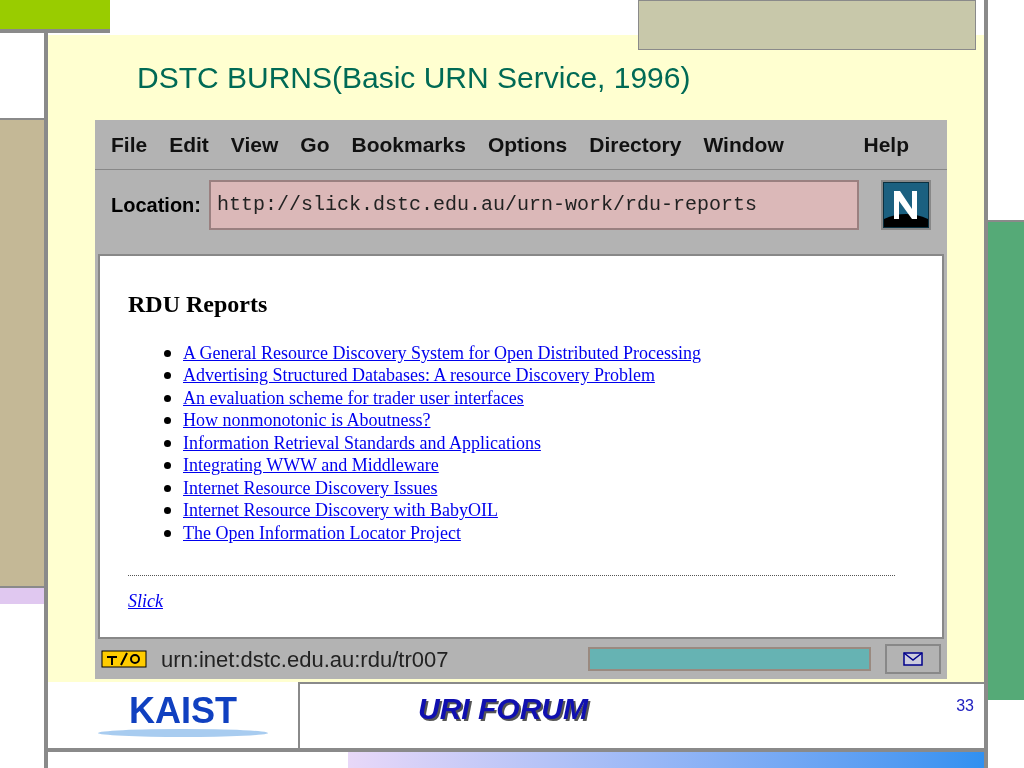 The width and height of the screenshot is (1024, 768). I want to click on menu-item: Help, so click(886, 144).